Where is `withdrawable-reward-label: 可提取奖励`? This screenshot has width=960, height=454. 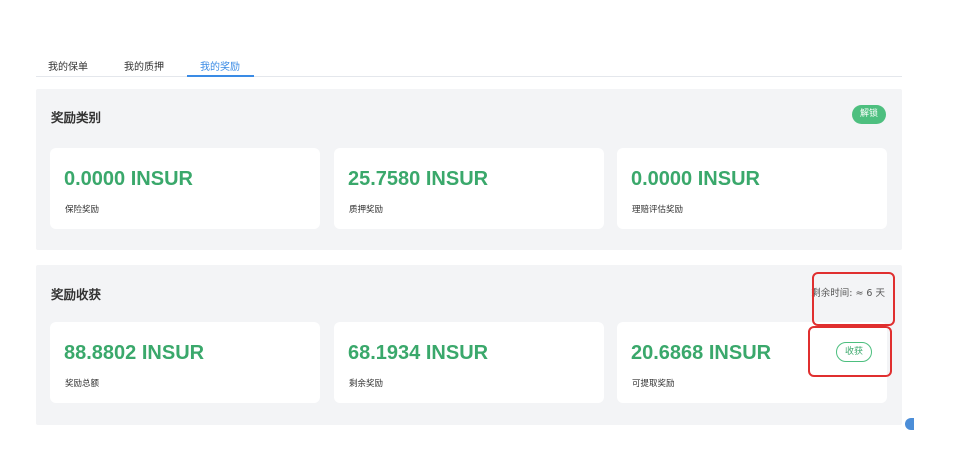 withdrawable-reward-label: 可提取奖励 is located at coordinates (653, 384).